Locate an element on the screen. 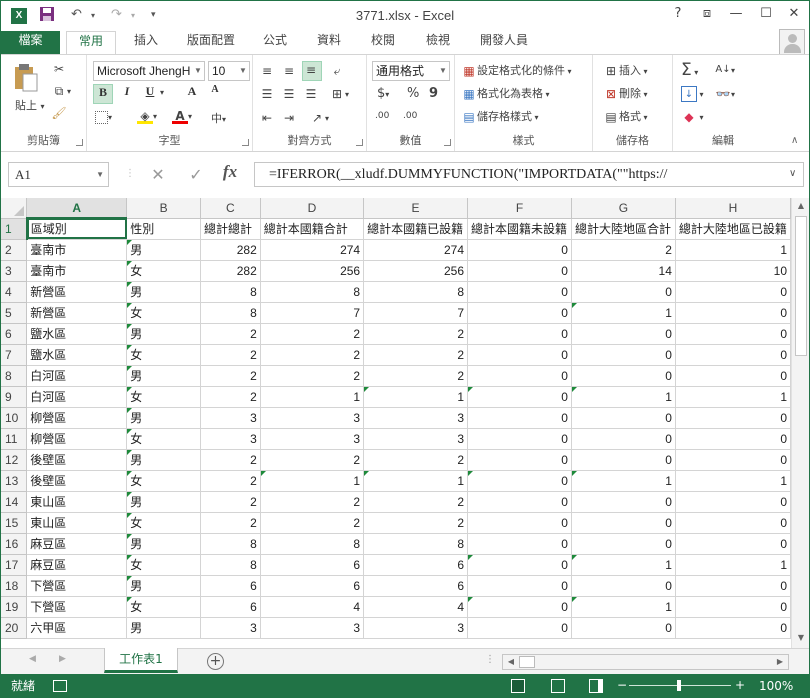 Image resolution: width=810 pixels, height=698 pixels. column-header: C is located at coordinates (230, 208).